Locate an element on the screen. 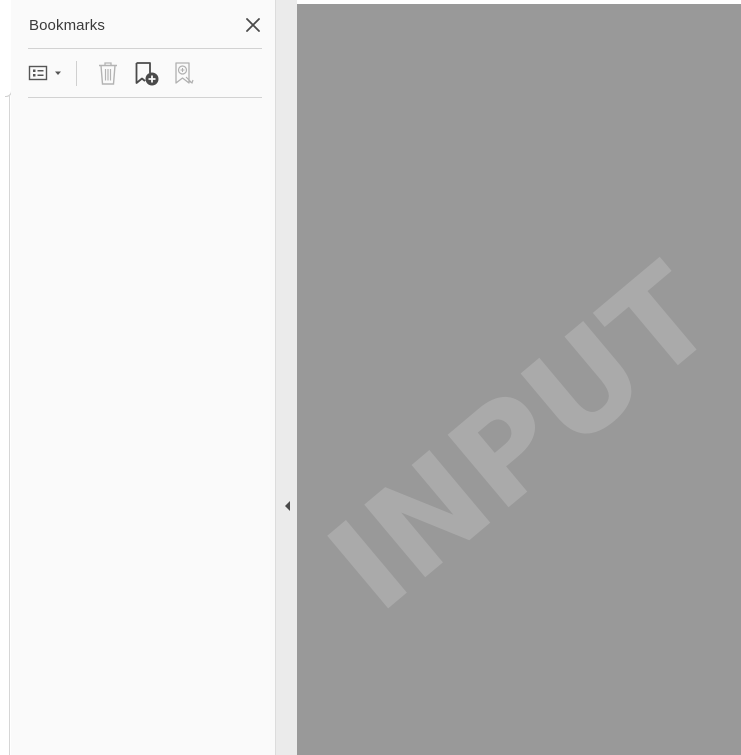 This screenshot has width=741, height=755. bookmark-from-structure-icon is located at coordinates (184, 73).